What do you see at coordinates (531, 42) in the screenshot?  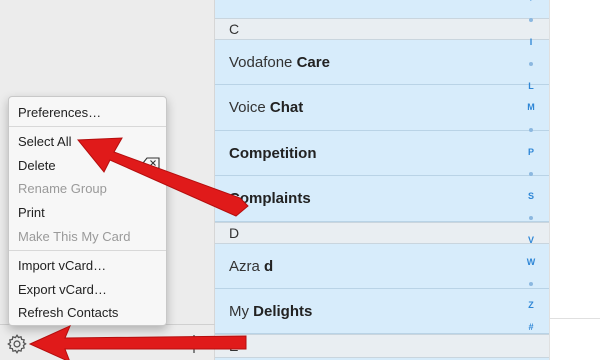 I see `index-letter: I` at bounding box center [531, 42].